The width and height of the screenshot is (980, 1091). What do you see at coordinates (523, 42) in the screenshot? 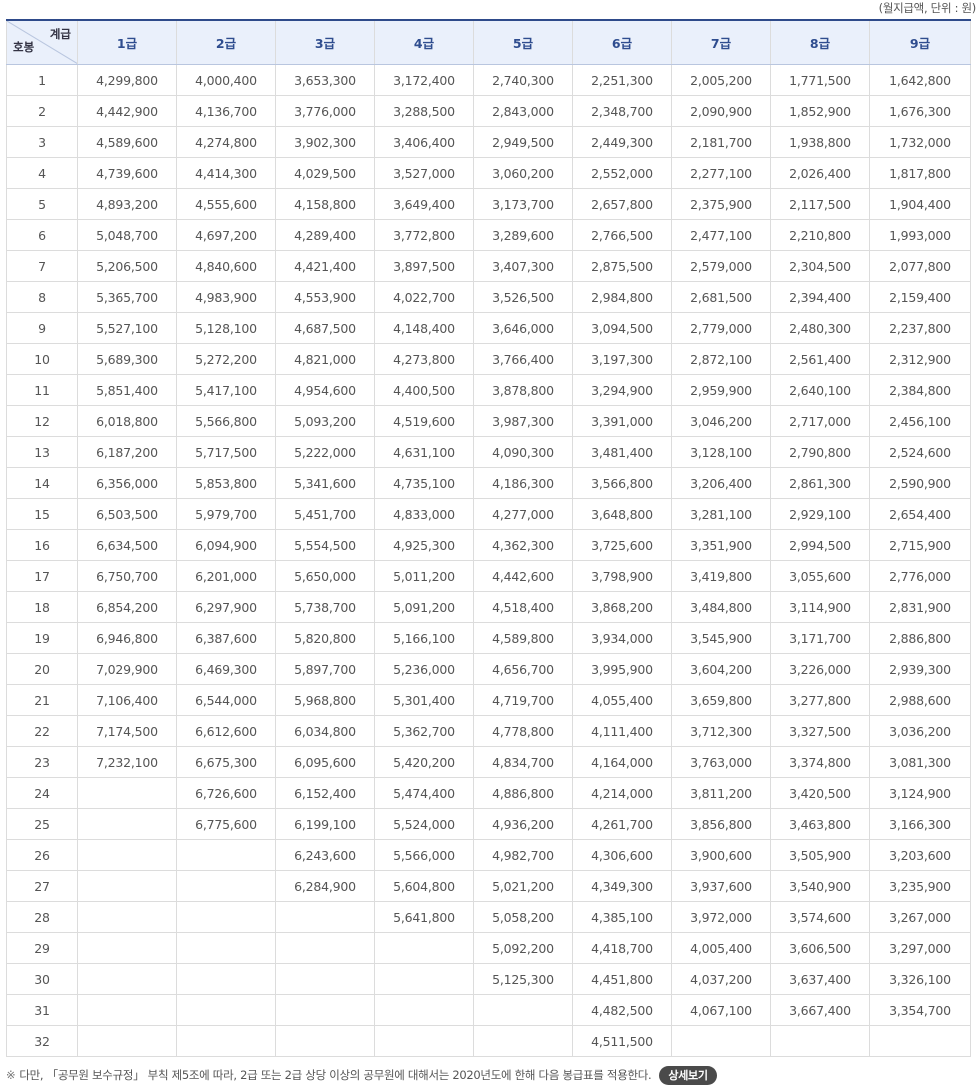
I see `grade-header: 5급` at bounding box center [523, 42].